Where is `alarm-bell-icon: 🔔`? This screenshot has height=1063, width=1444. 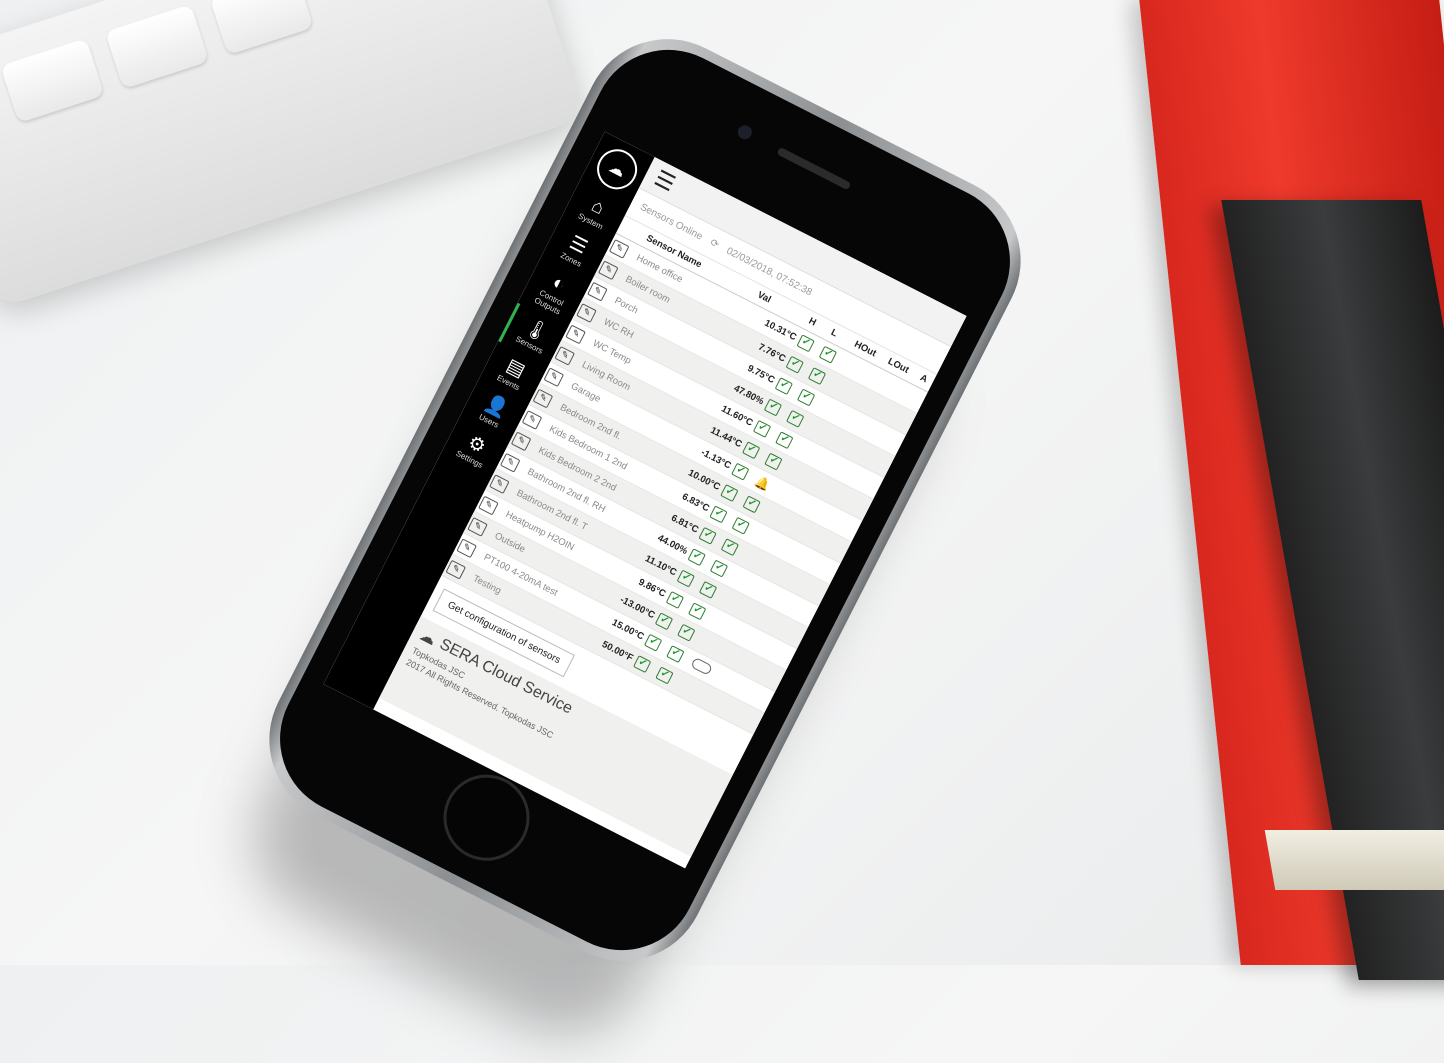
alarm-bell-icon: 🔔 is located at coordinates (762, 483).